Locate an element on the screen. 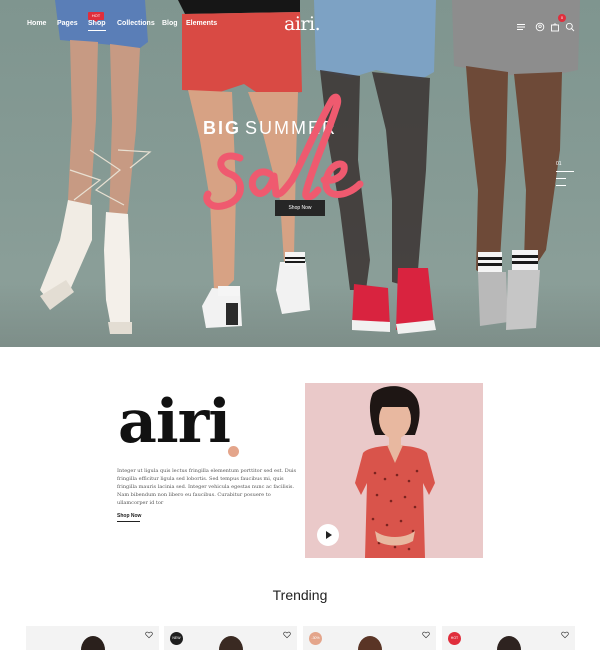 The width and height of the screenshot is (600, 650). header-icons: 0 is located at coordinates (546, 23).